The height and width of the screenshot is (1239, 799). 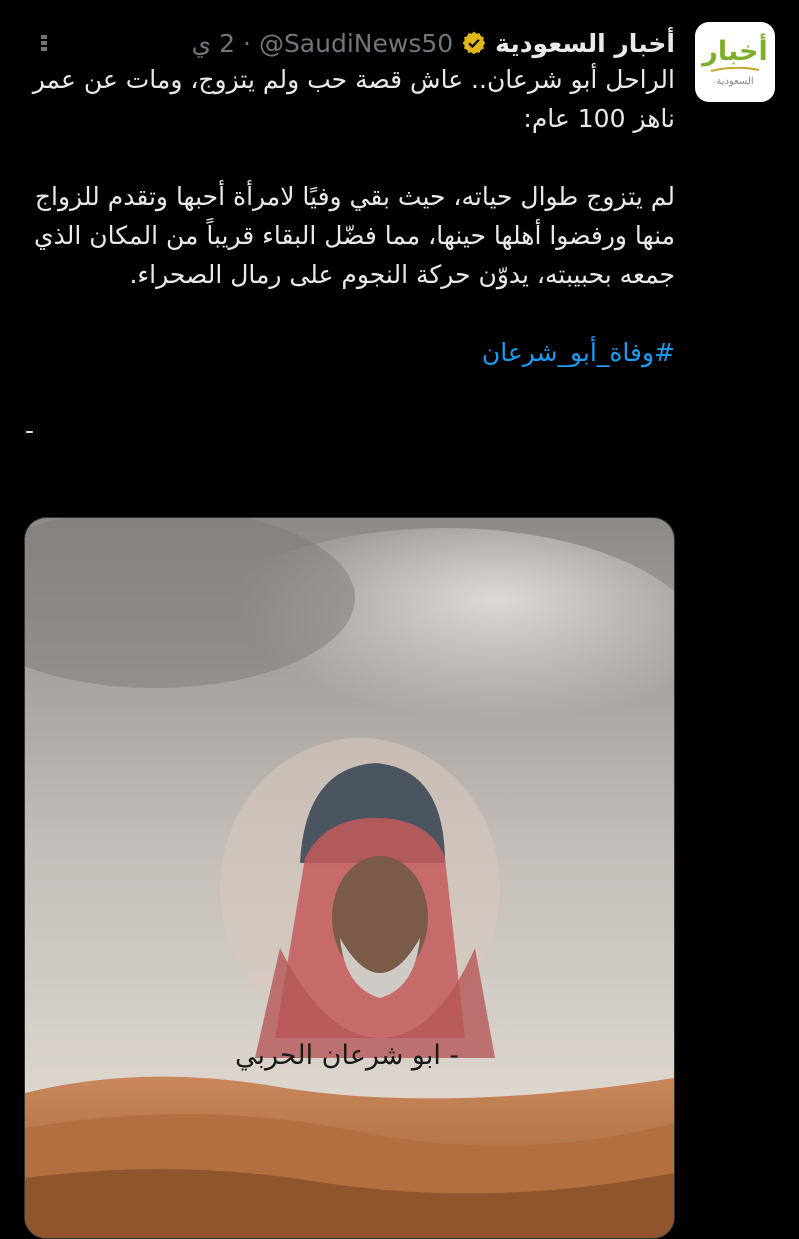 What do you see at coordinates (347, 1055) in the screenshot?
I see `image-caption: - ابو شرعان الحربي` at bounding box center [347, 1055].